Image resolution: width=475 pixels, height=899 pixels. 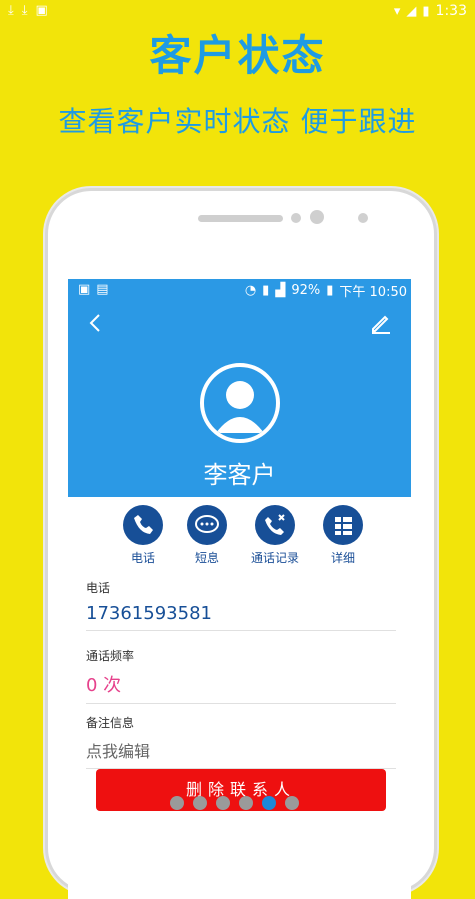 I want to click on page-dot-active, so click(x=269, y=803).